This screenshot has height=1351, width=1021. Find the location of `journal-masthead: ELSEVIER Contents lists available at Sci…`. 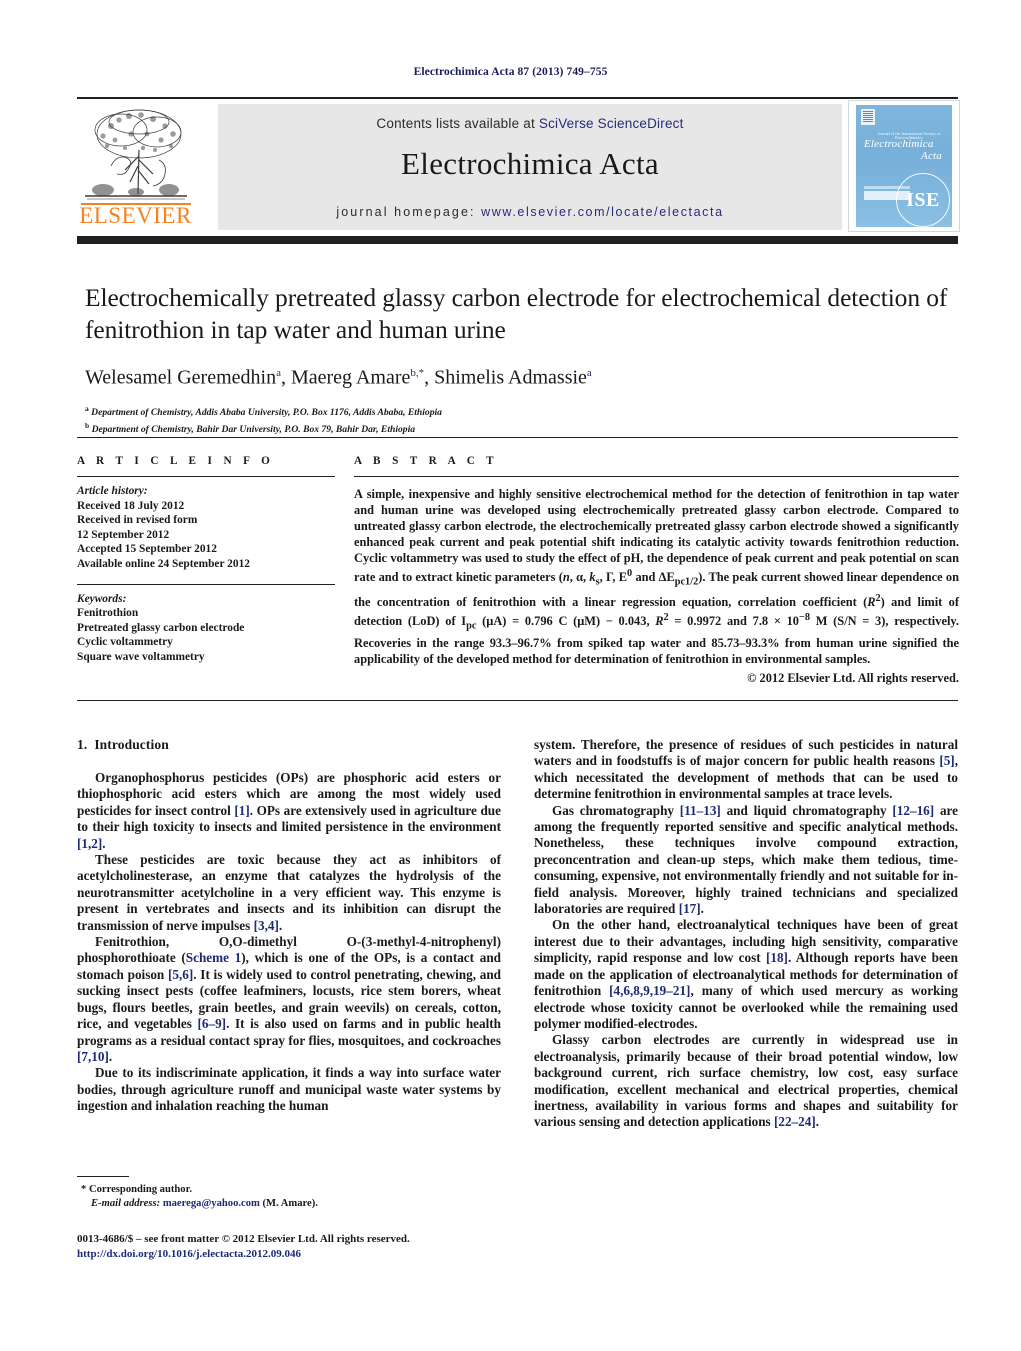

journal-masthead: ELSEVIER Contents lists available at Sci… is located at coordinates (518, 164).